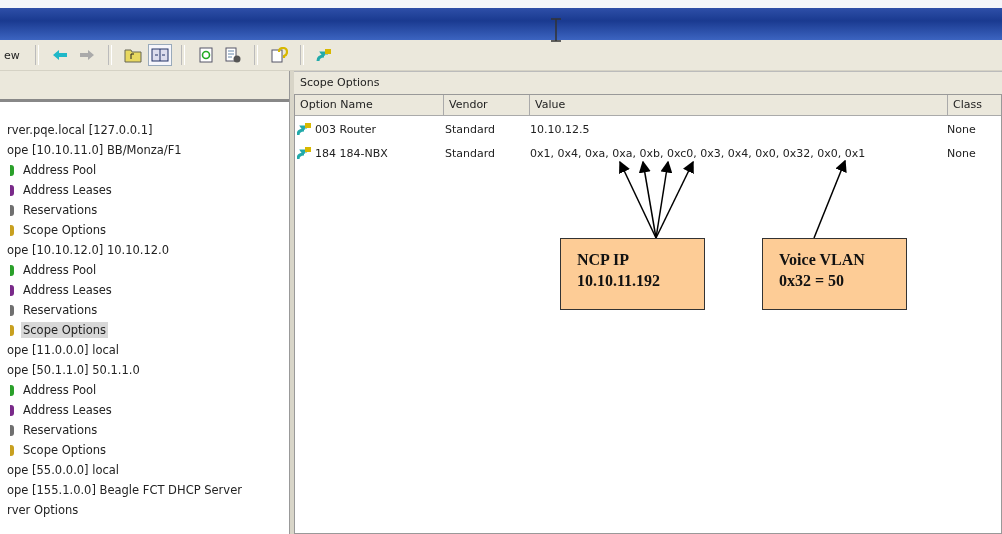 The height and width of the screenshot is (534, 1002). I want to click on panes-icon, so click(159, 55).